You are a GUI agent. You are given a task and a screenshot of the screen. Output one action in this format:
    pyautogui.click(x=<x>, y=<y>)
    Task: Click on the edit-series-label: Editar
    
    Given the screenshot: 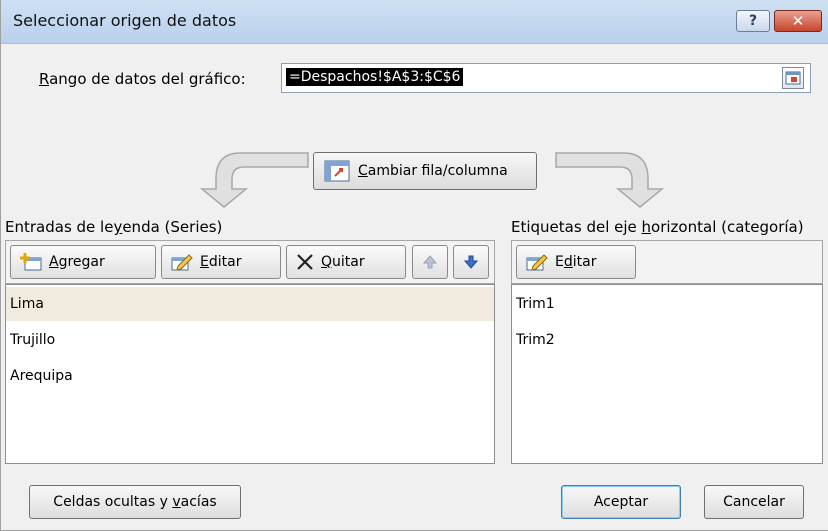 What is the action you would take?
    pyautogui.click(x=221, y=262)
    